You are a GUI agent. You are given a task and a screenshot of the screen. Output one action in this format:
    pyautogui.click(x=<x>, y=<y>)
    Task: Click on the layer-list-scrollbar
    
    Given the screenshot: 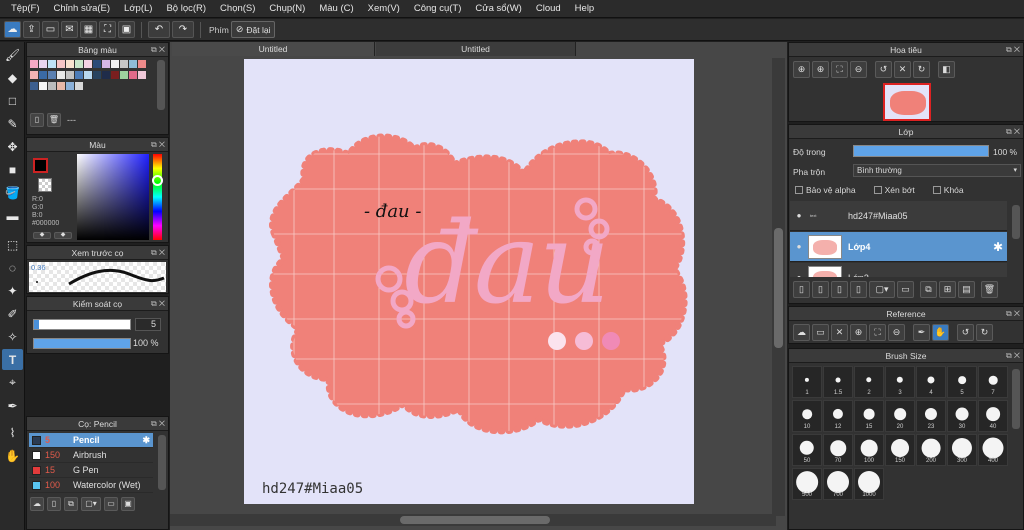 What is the action you would take?
    pyautogui.click(x=1016, y=222)
    